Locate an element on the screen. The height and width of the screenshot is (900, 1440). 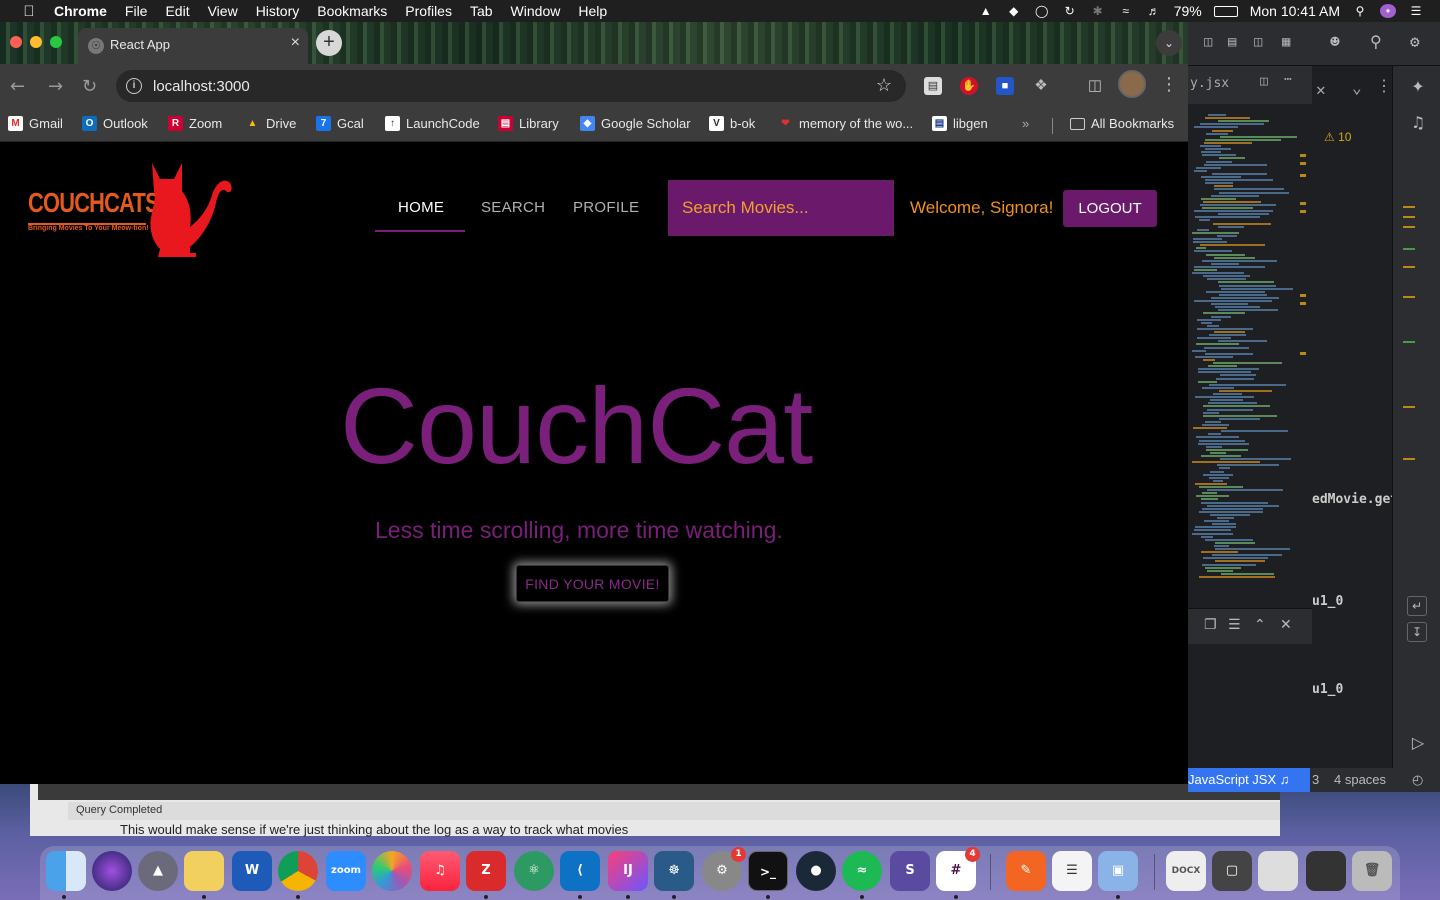
split-view-icon: ◫ is located at coordinates (1264, 81).